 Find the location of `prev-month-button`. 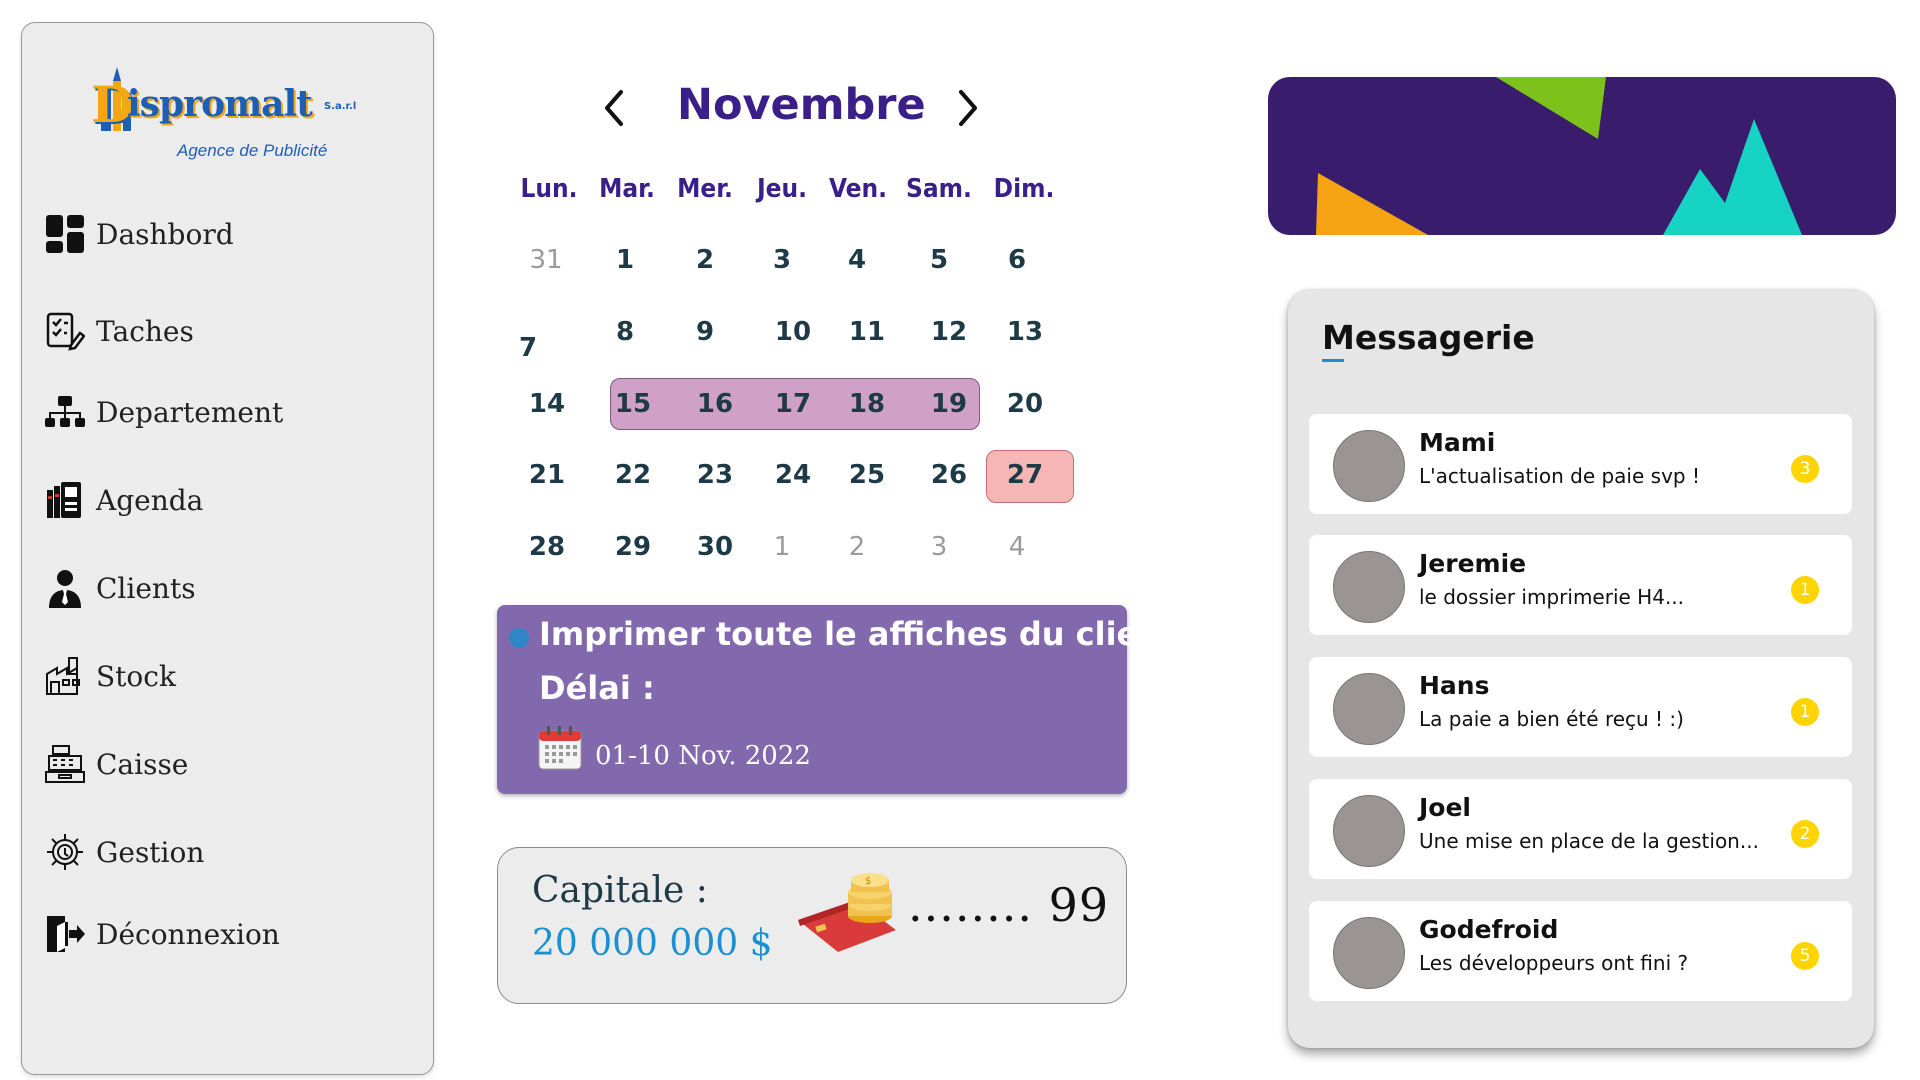

prev-month-button is located at coordinates (615, 108).